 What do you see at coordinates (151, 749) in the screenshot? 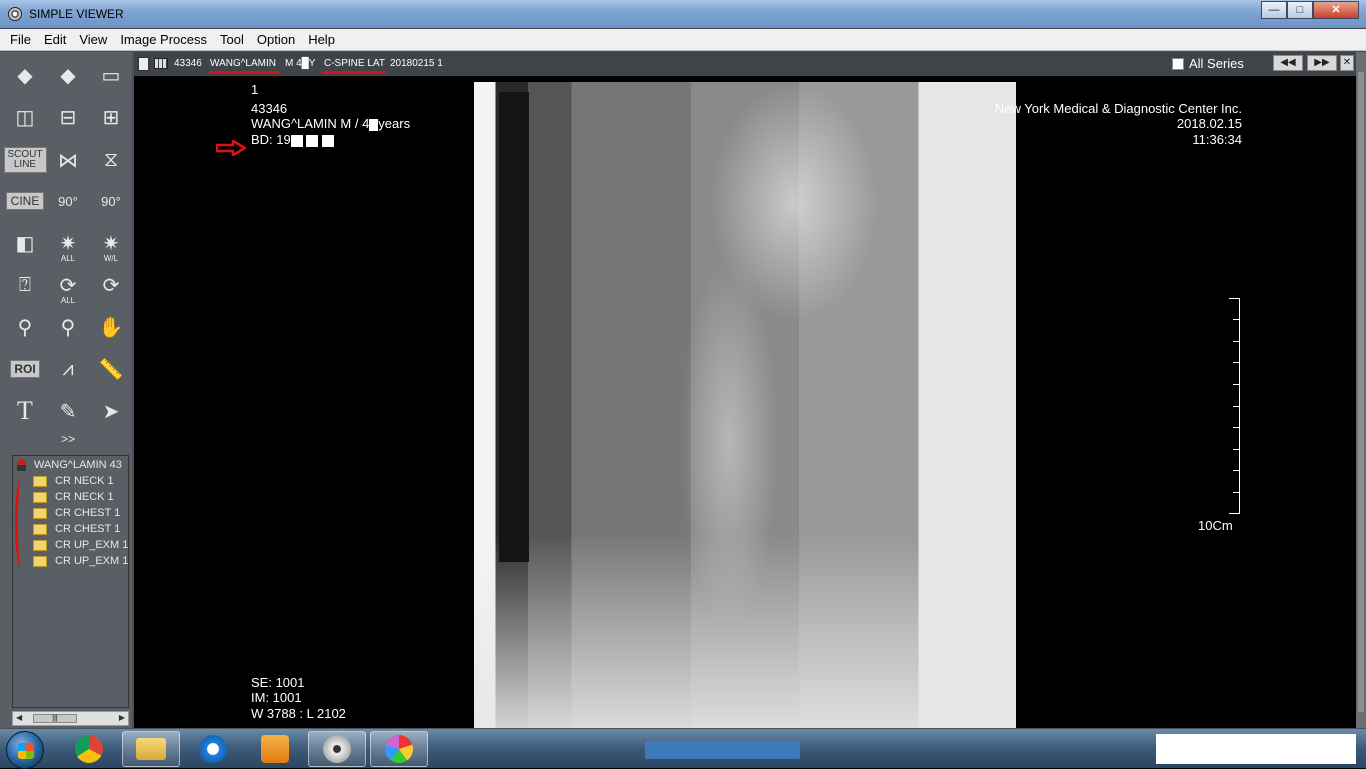
I see `taskbar-explorer` at bounding box center [151, 749].